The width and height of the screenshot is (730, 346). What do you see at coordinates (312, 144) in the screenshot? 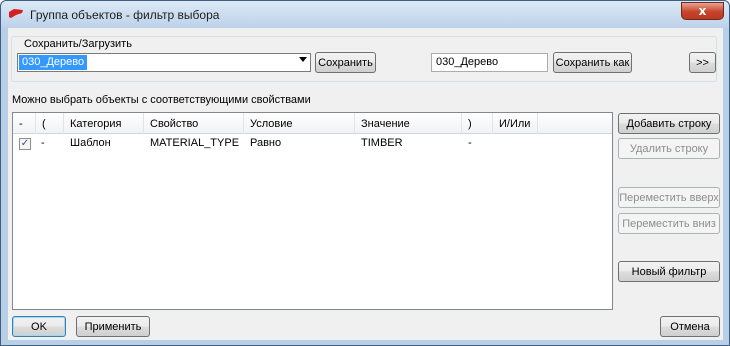
I see `table-row: ✓ - Шаблон MATERIAL_TYPE Равно TIMBER -` at bounding box center [312, 144].